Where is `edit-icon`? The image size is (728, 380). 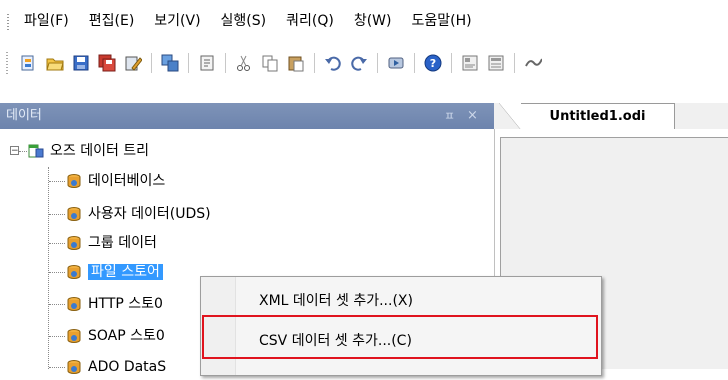 edit-icon is located at coordinates (133, 63).